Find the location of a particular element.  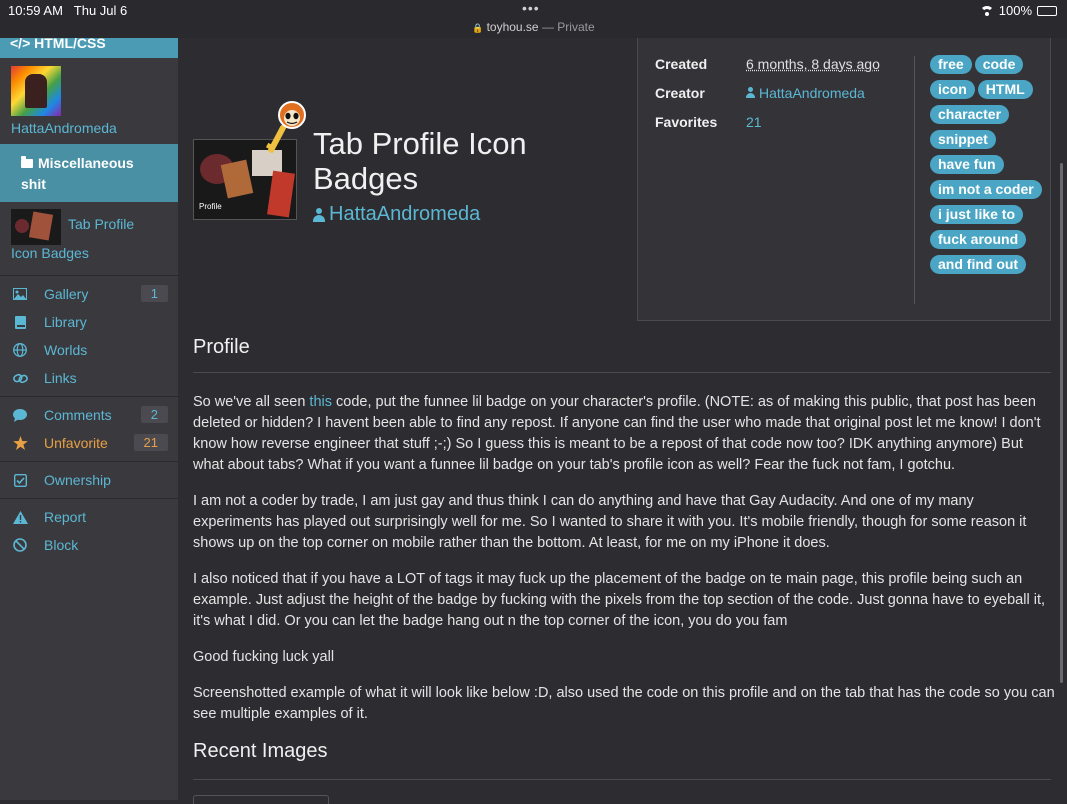

sidebar-nav-social: Comments 2 Unfavorite 21 is located at coordinates (89, 429).